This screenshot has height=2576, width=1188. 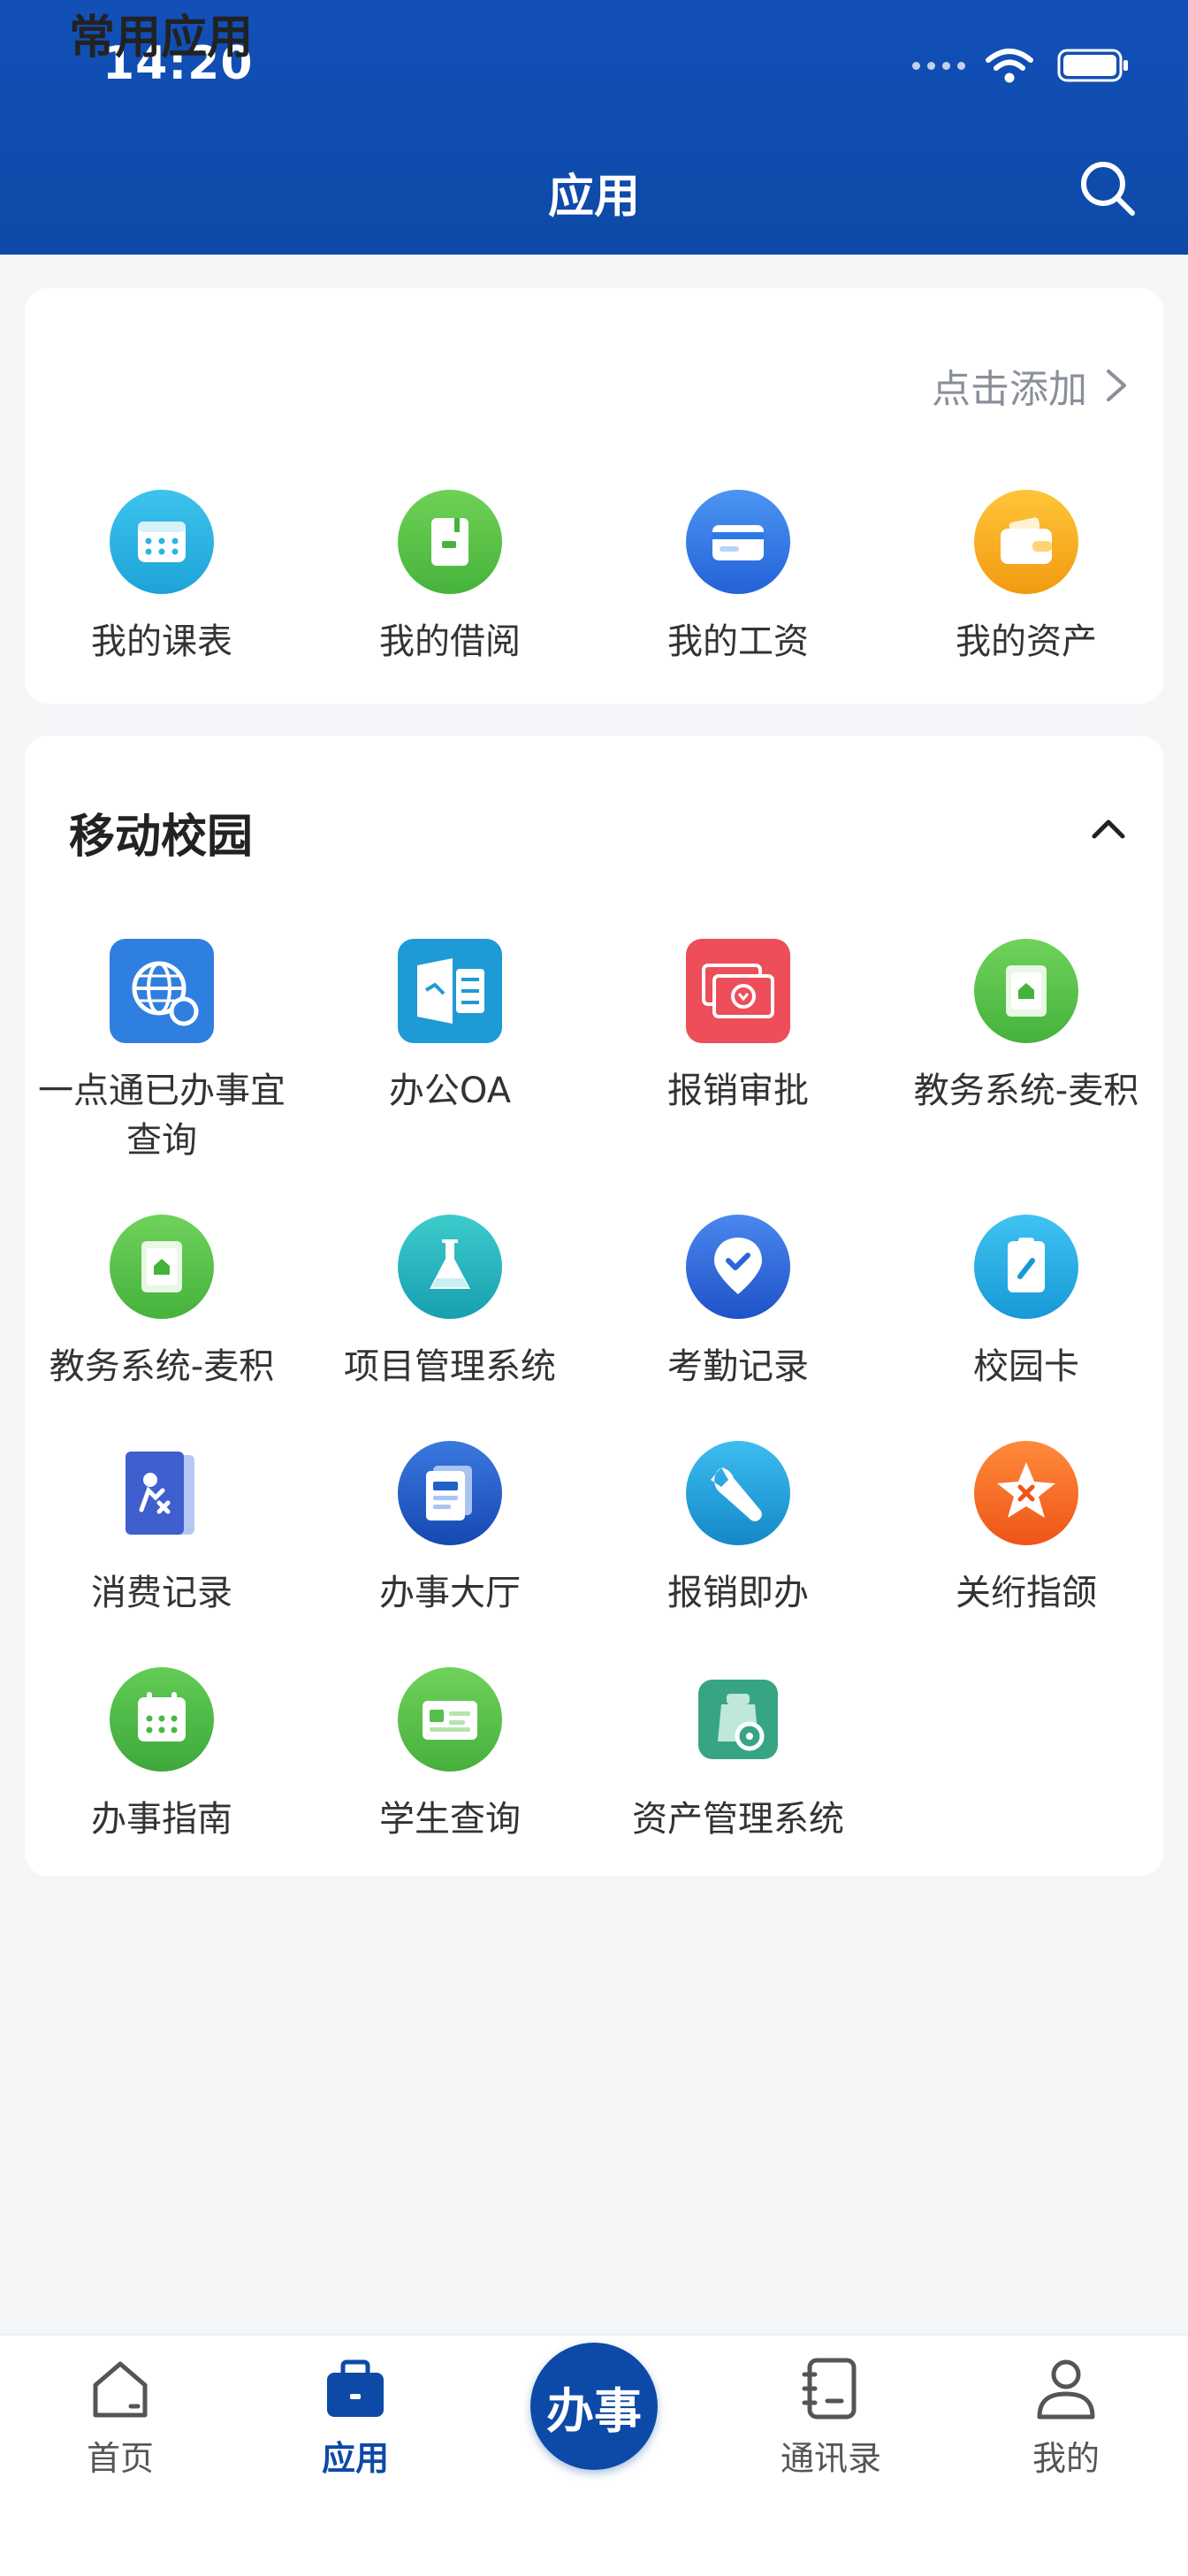 I want to click on app-asset-management: 资产管理系统, so click(x=738, y=1755).